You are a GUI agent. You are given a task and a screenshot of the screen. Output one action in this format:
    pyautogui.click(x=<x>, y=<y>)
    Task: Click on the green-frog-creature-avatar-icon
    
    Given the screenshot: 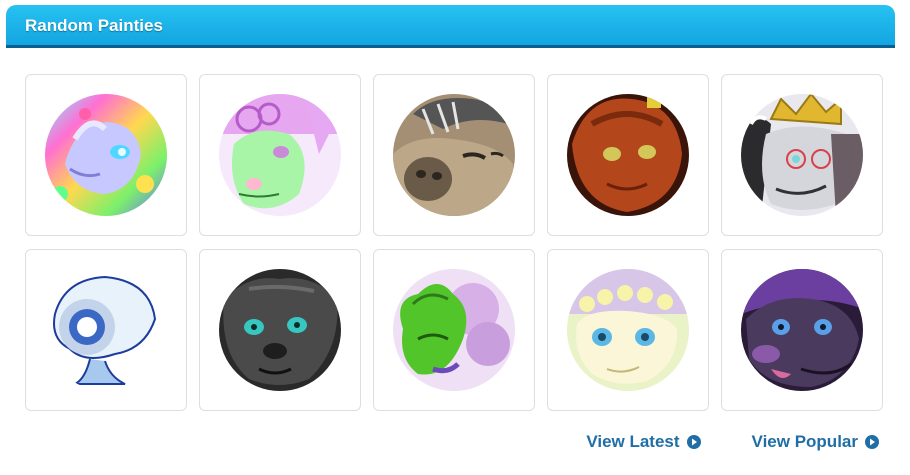 What is the action you would take?
    pyautogui.click(x=454, y=330)
    